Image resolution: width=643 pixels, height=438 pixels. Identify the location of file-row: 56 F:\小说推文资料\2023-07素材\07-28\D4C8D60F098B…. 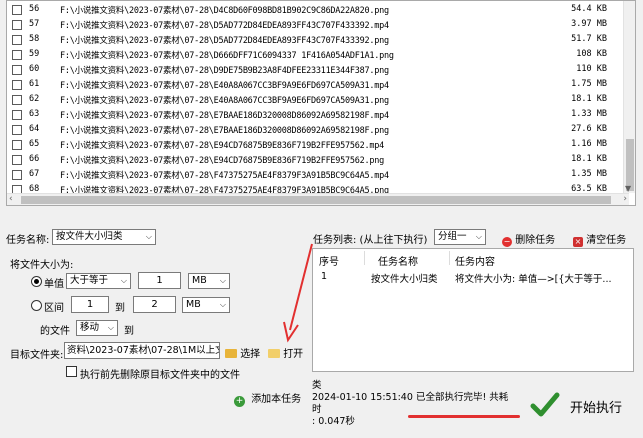
(318, 10).